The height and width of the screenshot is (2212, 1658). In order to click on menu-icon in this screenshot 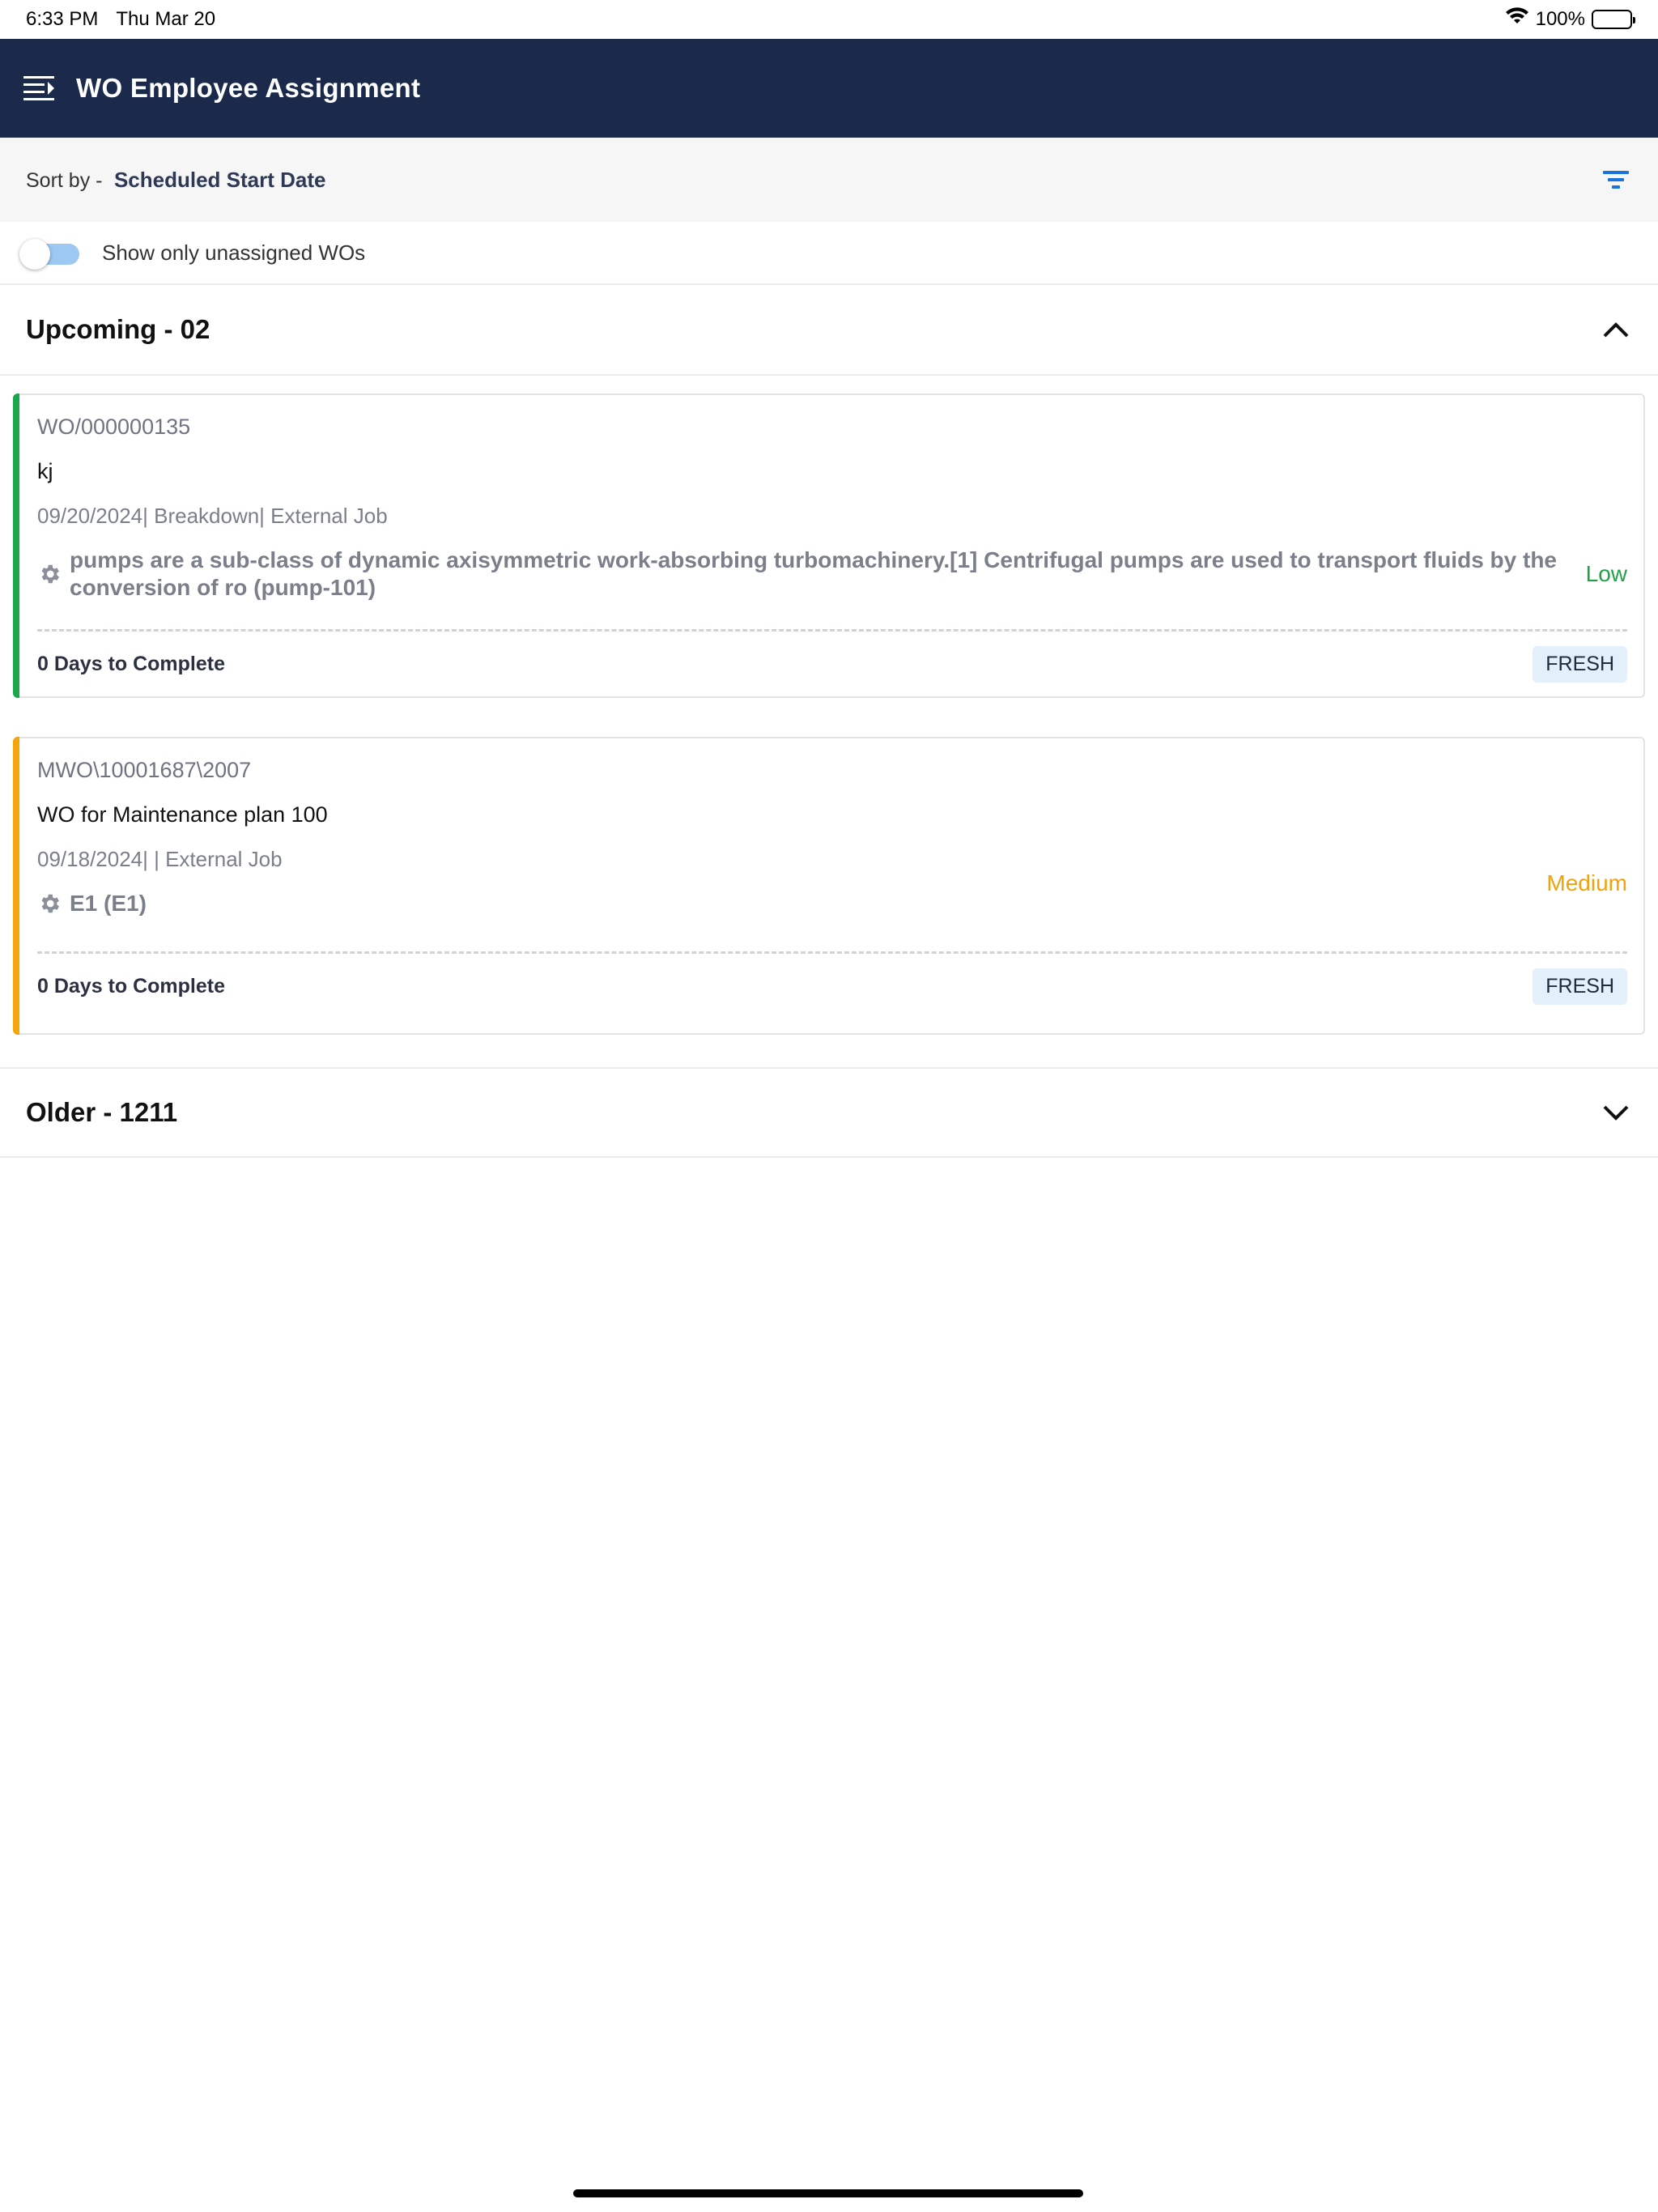, I will do `click(40, 88)`.